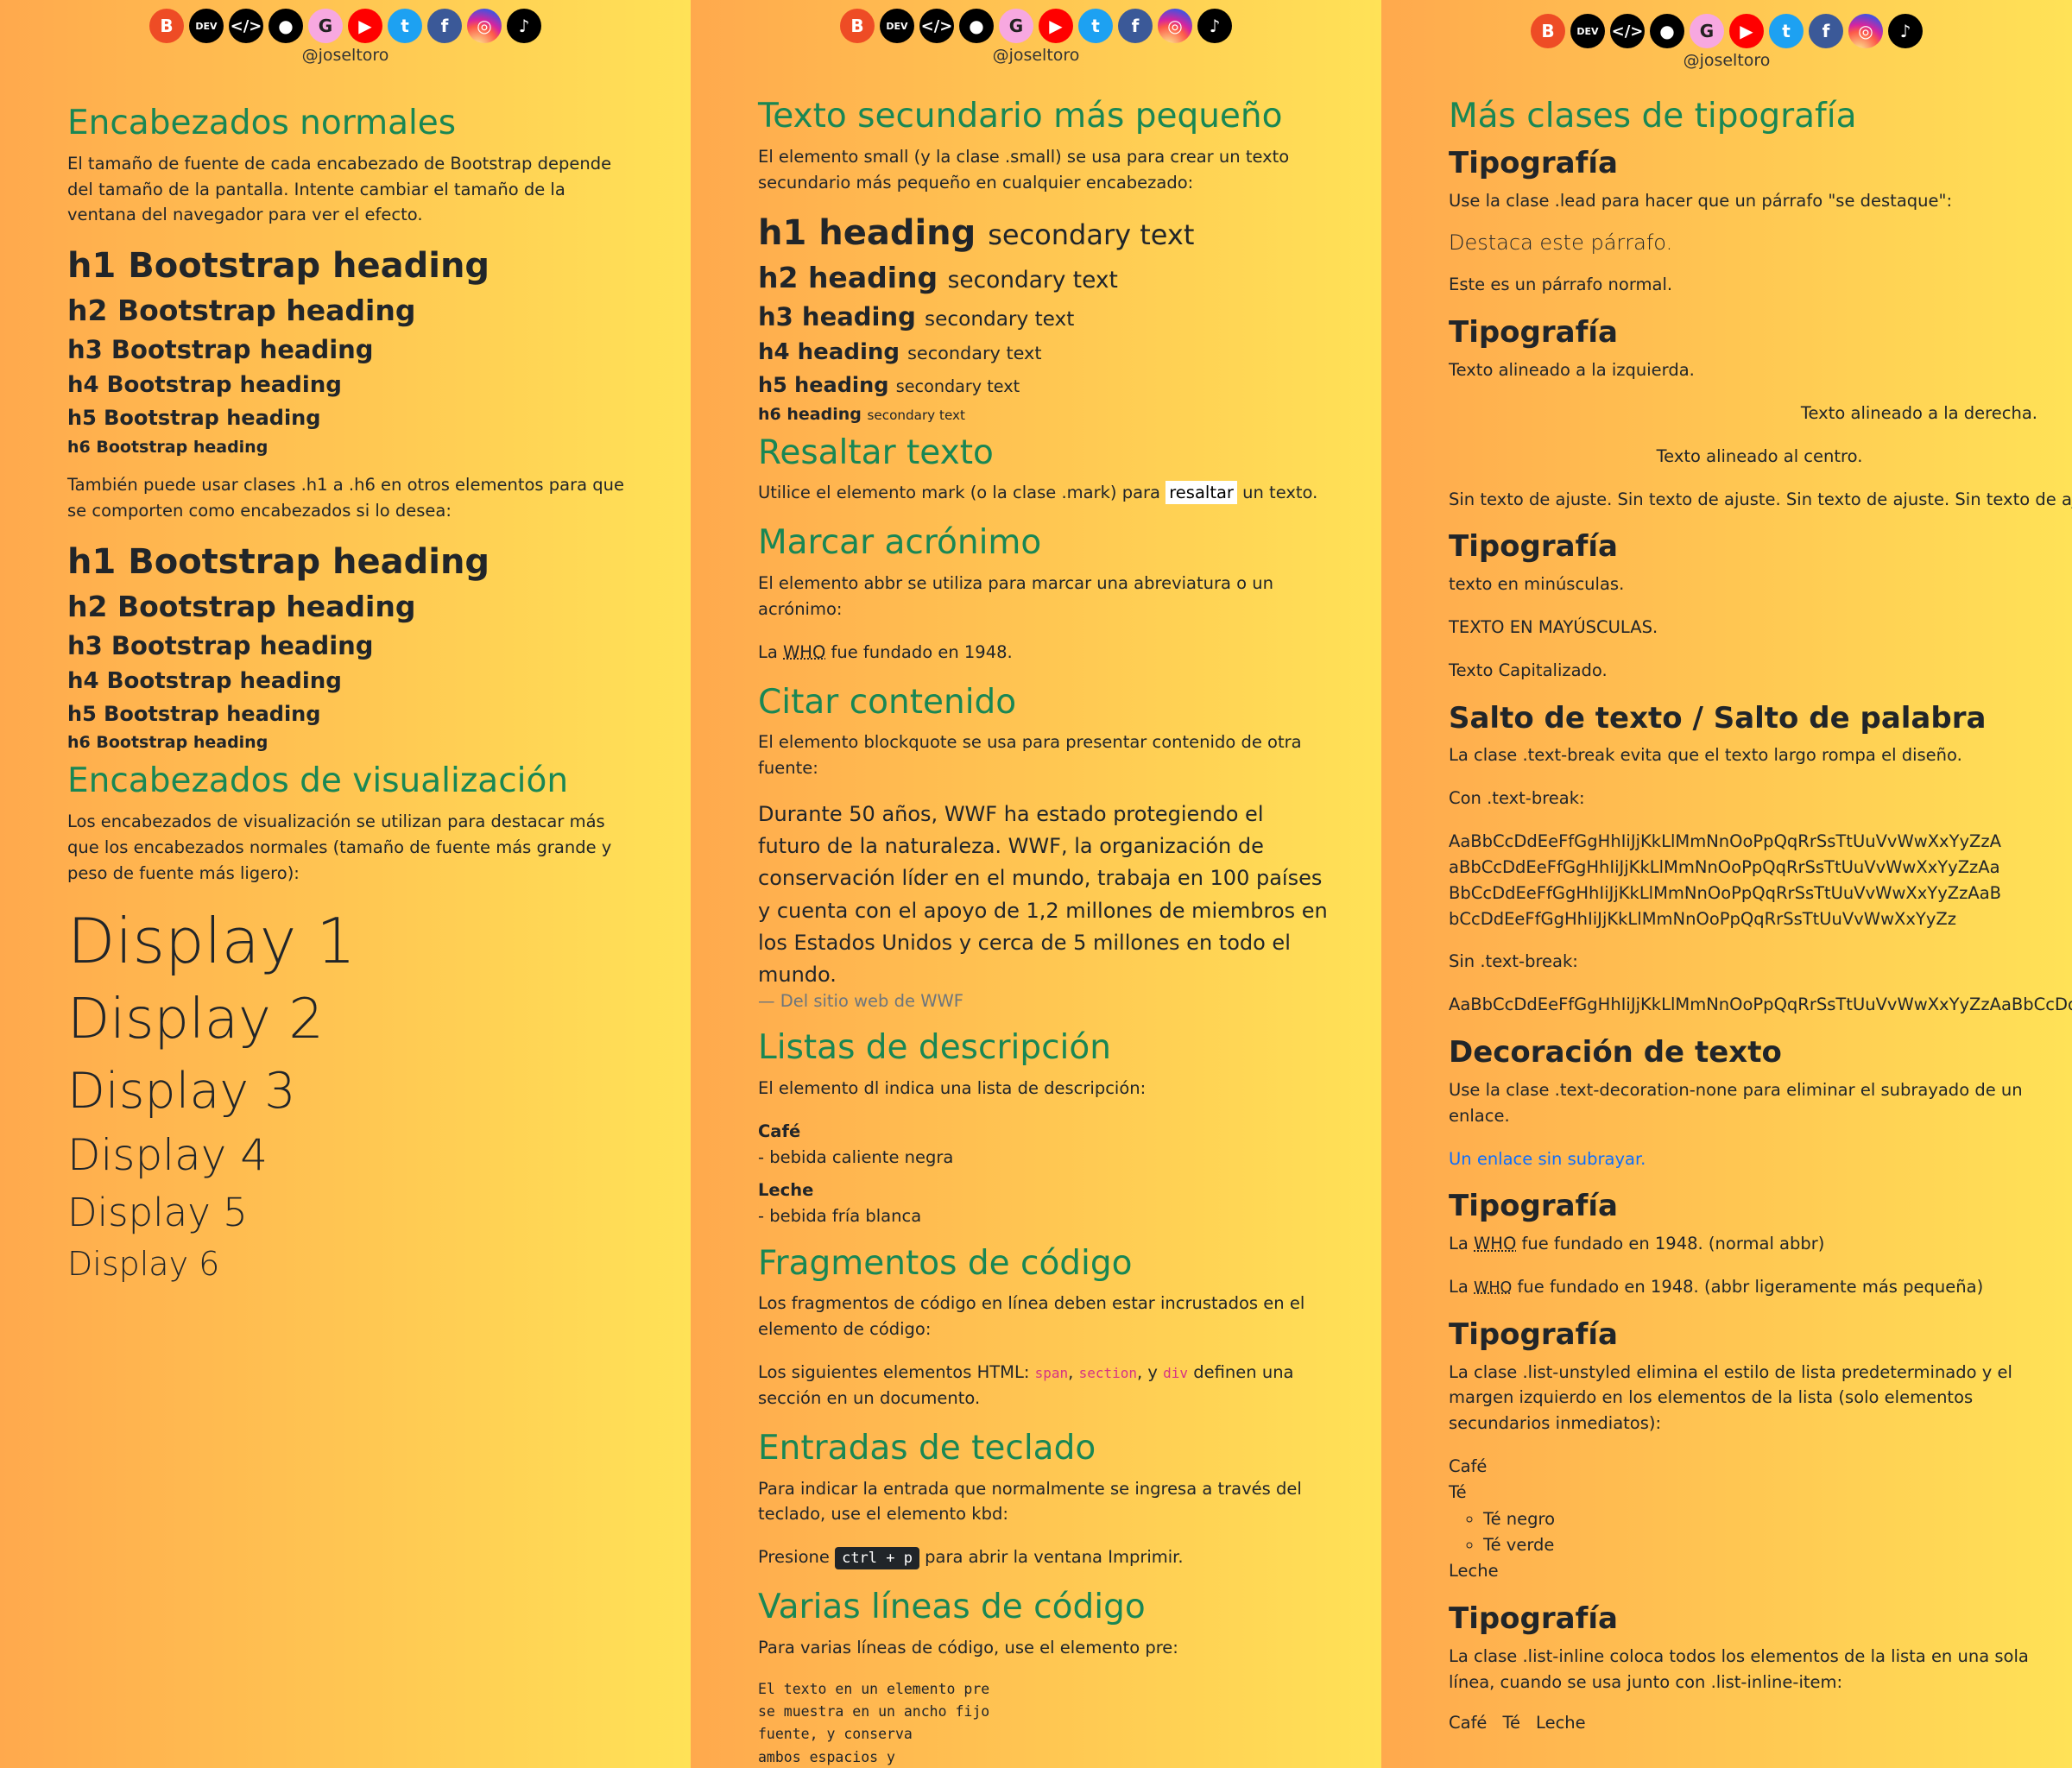 The height and width of the screenshot is (1768, 2072). I want to click on class-h6: h6 Bootstrap heading, so click(167, 743).